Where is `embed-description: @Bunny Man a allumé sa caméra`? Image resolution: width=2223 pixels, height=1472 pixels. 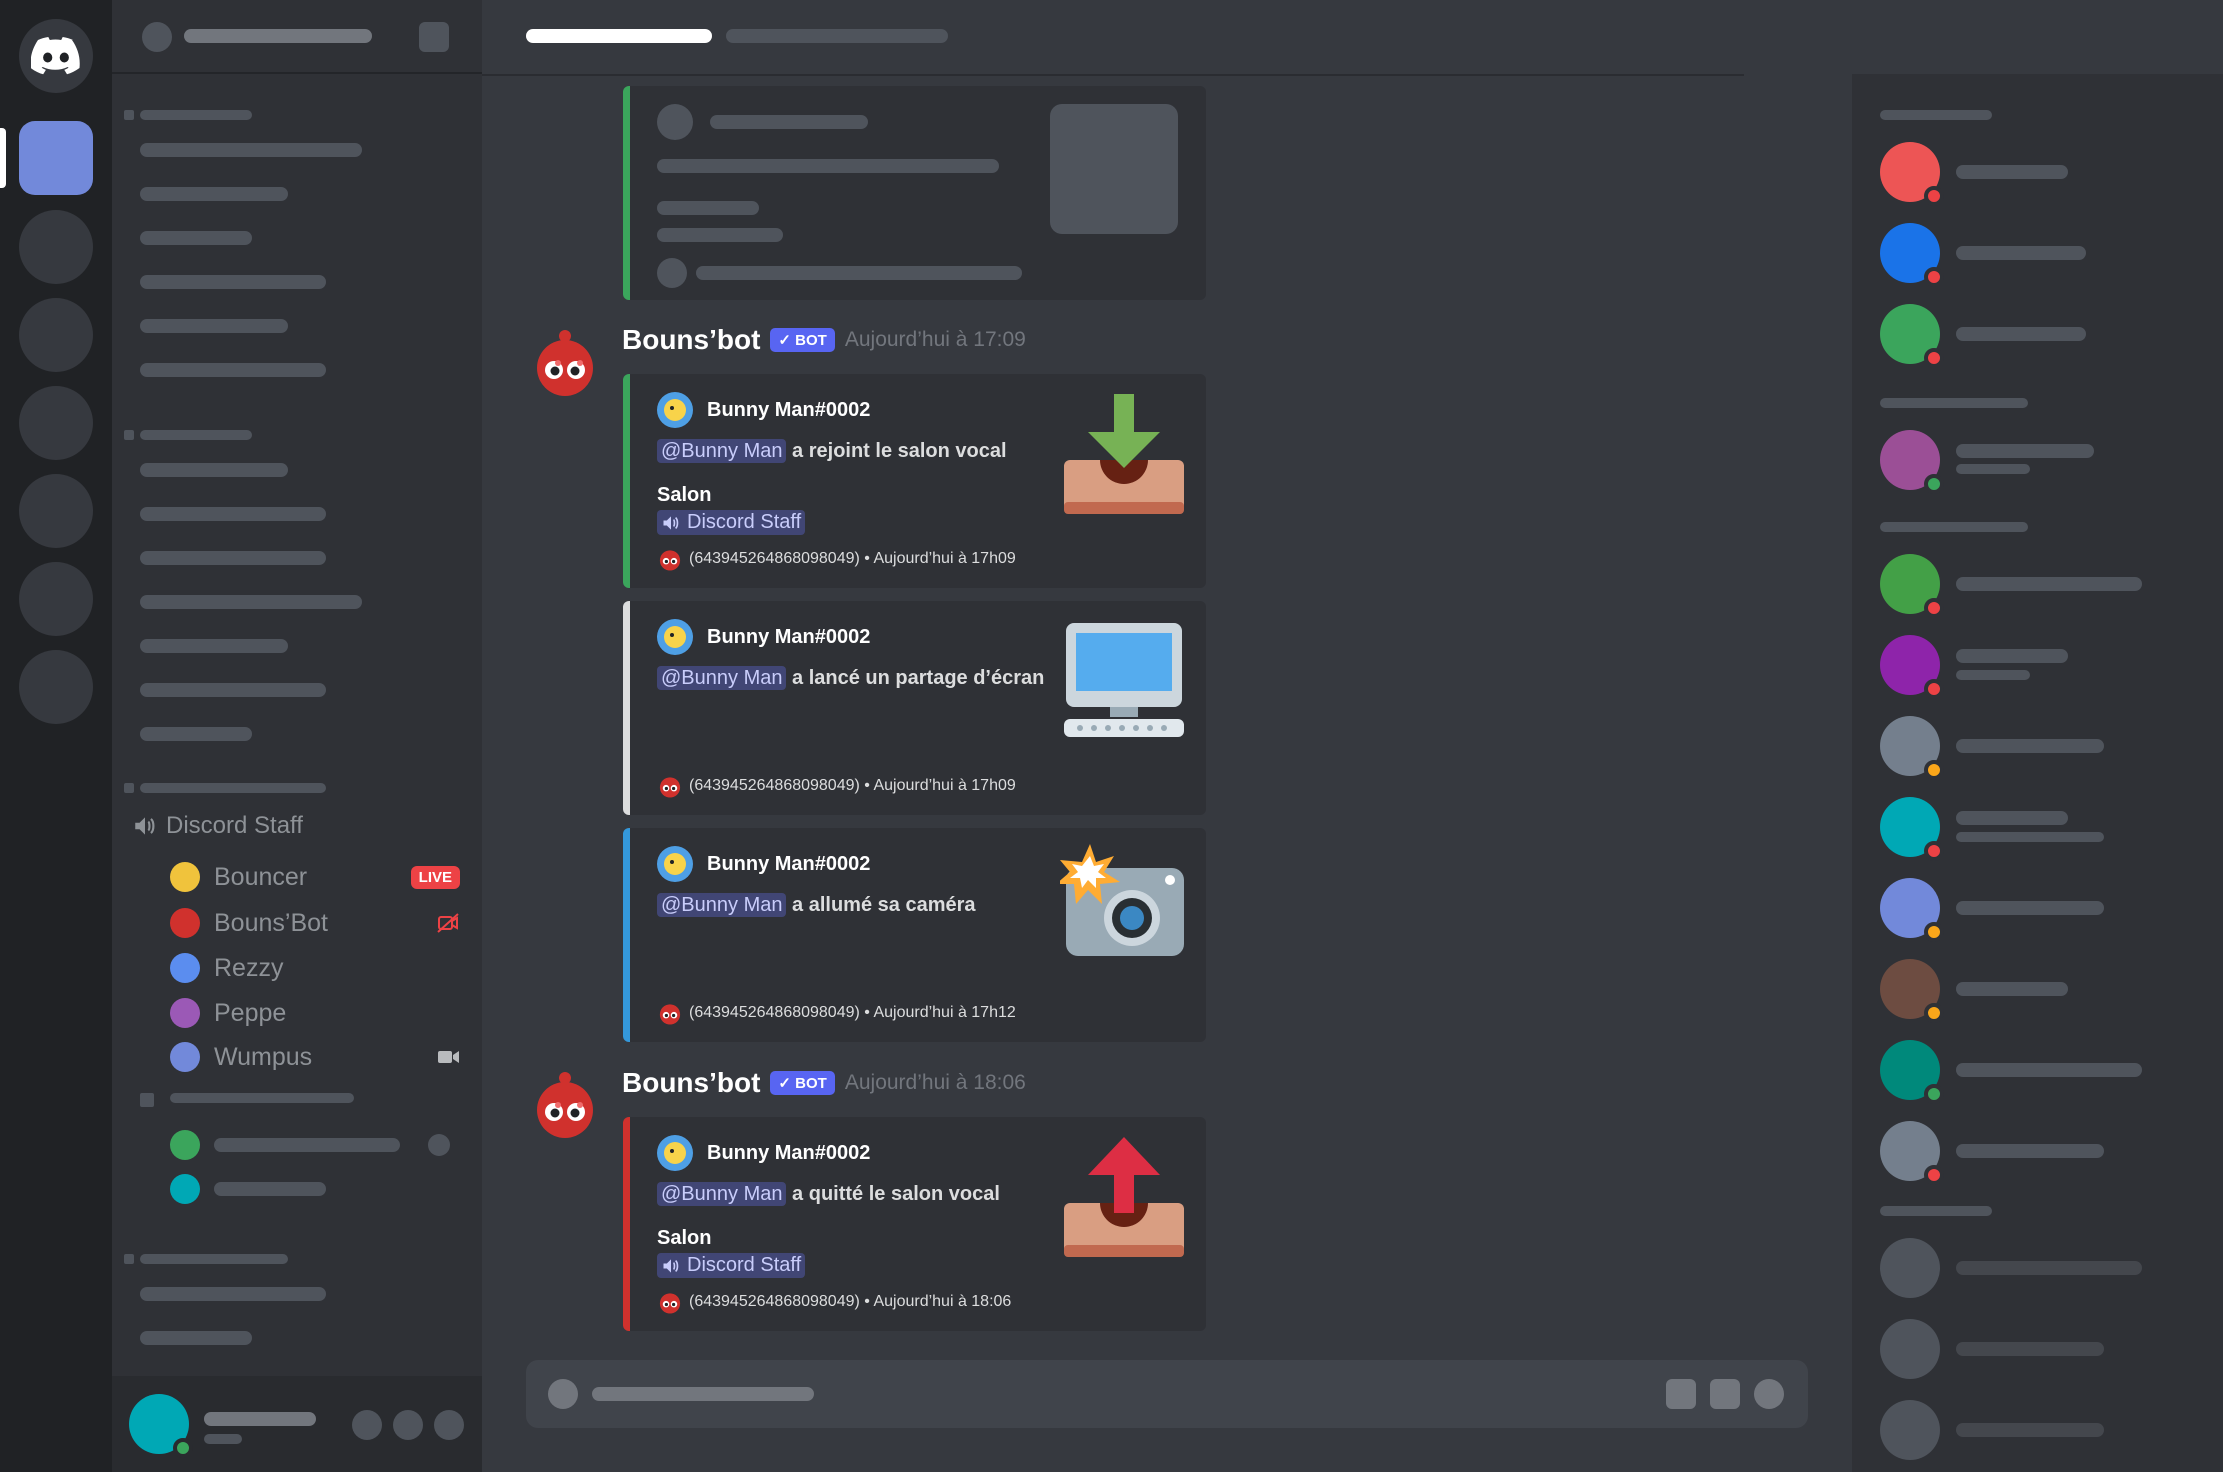
embed-description: @Bunny Man a allumé sa caméra is located at coordinates (816, 905).